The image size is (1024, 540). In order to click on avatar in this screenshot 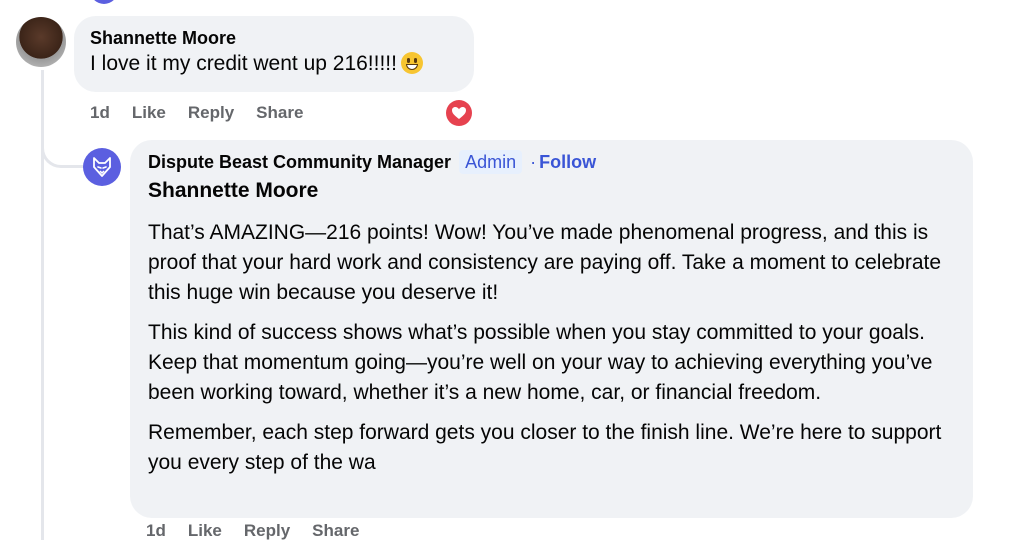, I will do `click(41, 42)`.